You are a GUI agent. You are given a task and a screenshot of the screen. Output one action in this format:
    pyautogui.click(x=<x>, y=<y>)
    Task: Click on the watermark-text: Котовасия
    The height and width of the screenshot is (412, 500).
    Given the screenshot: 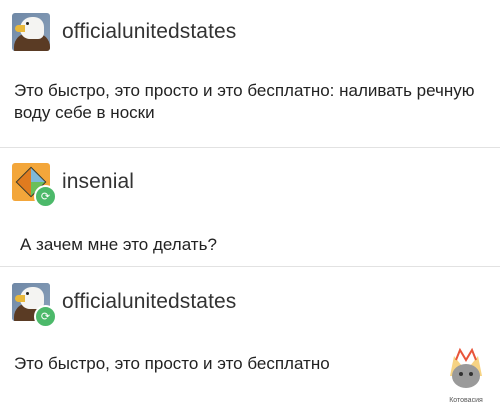 What is the action you would take?
    pyautogui.click(x=466, y=400)
    